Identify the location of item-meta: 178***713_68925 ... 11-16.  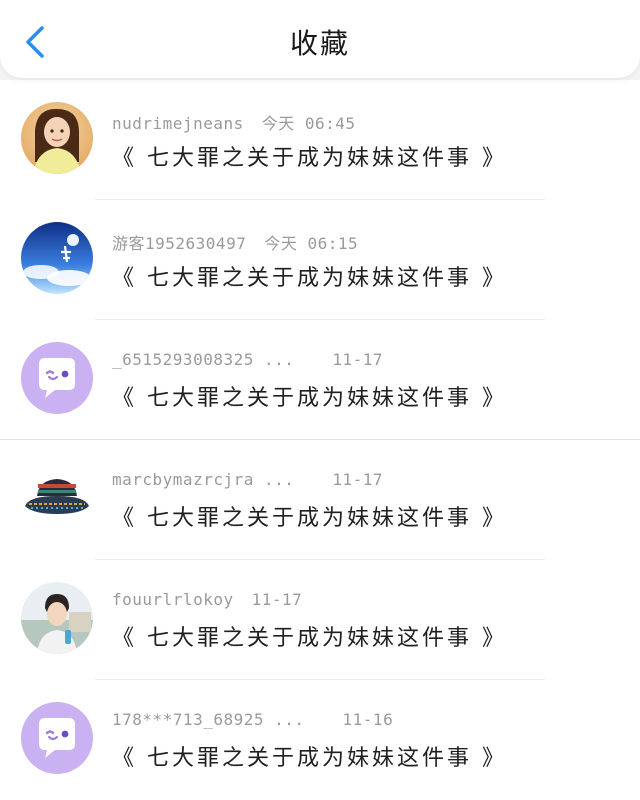
(252, 719).